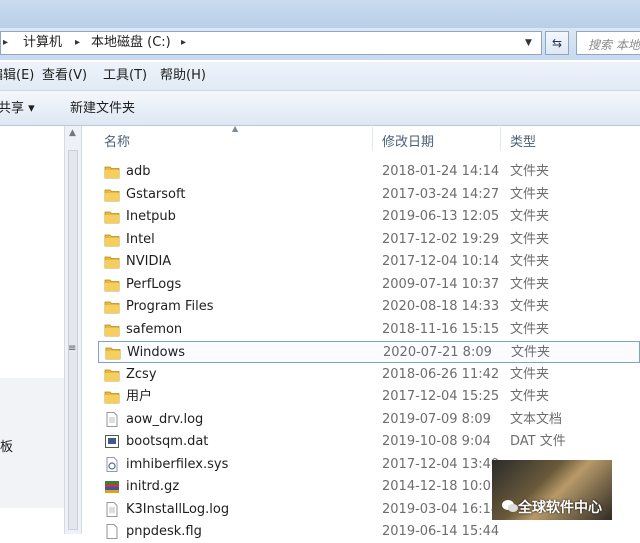 The image size is (640, 543). I want to click on share-button: 共享 ▾, so click(17, 109).